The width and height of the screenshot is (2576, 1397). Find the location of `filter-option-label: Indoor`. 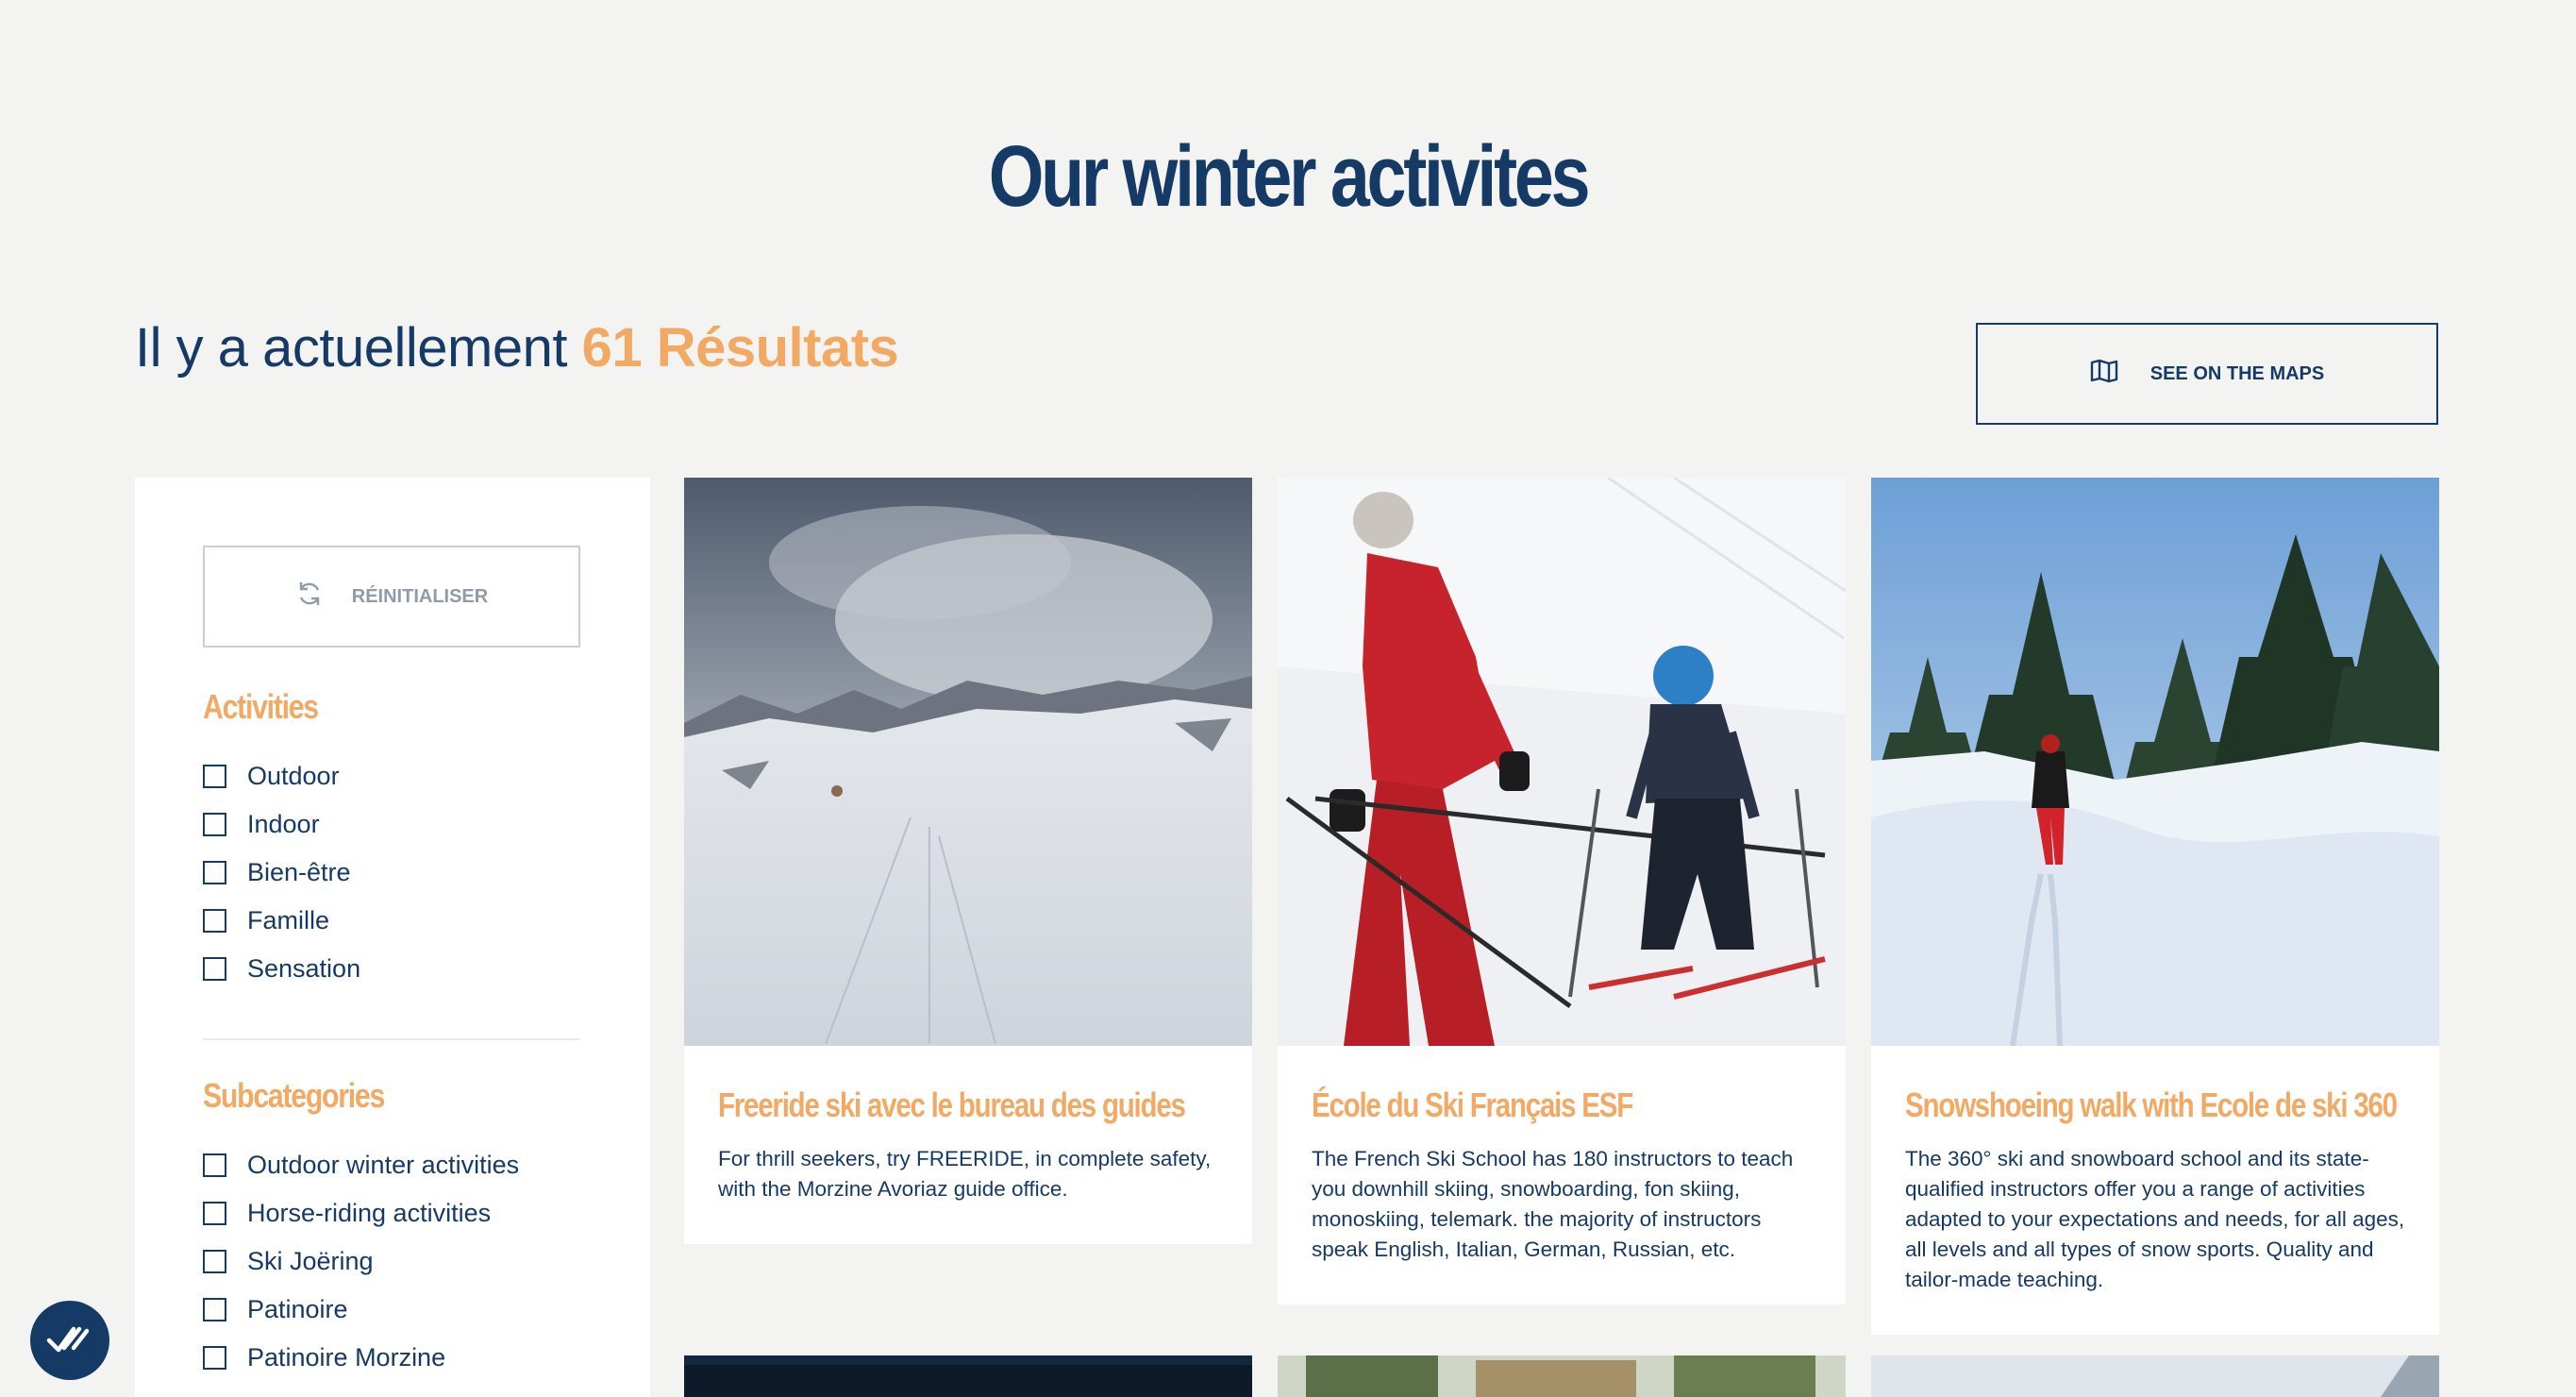

filter-option-label: Indoor is located at coordinates (283, 824).